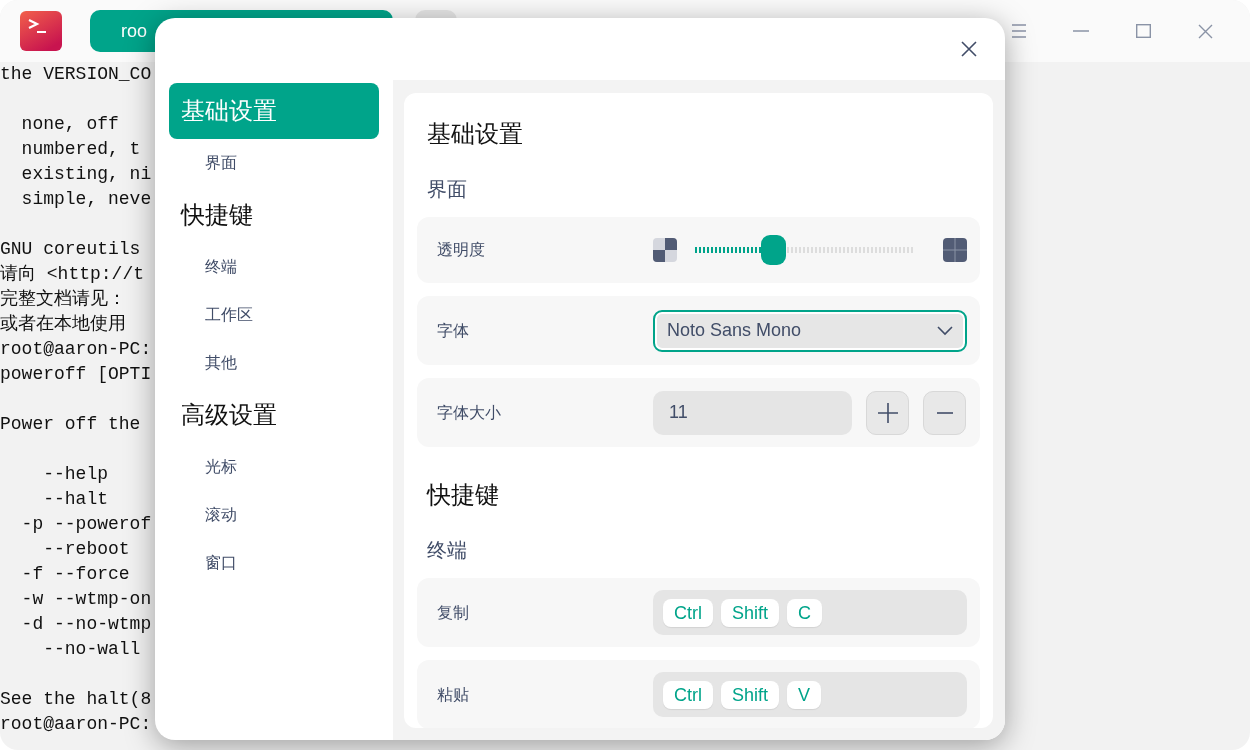 Image resolution: width=1250 pixels, height=750 pixels. Describe the element at coordinates (475, 134) in the screenshot. I see `section-heading: 基础设置` at that location.